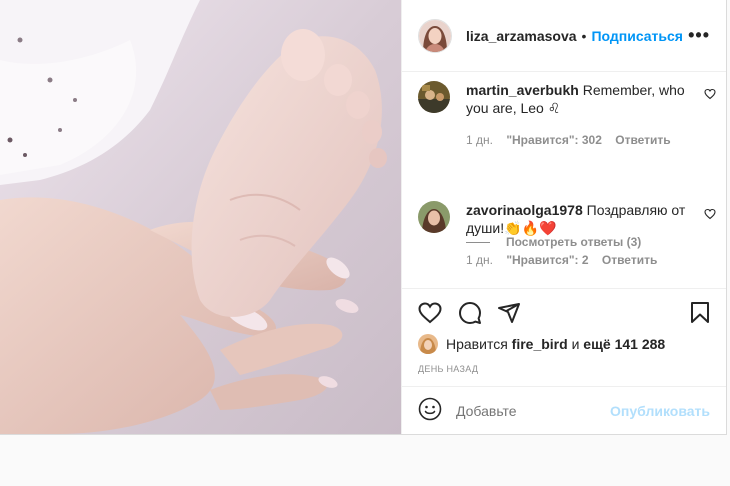 This screenshot has width=730, height=486. Describe the element at coordinates (700, 315) in the screenshot. I see `bookmark-icon` at that location.